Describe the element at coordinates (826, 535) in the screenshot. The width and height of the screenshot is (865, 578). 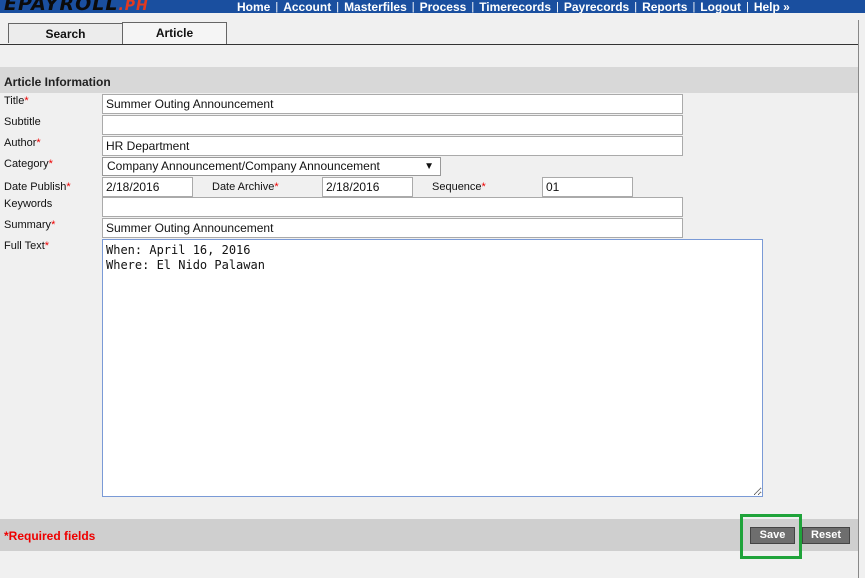
I see `reset-button: Reset` at that location.